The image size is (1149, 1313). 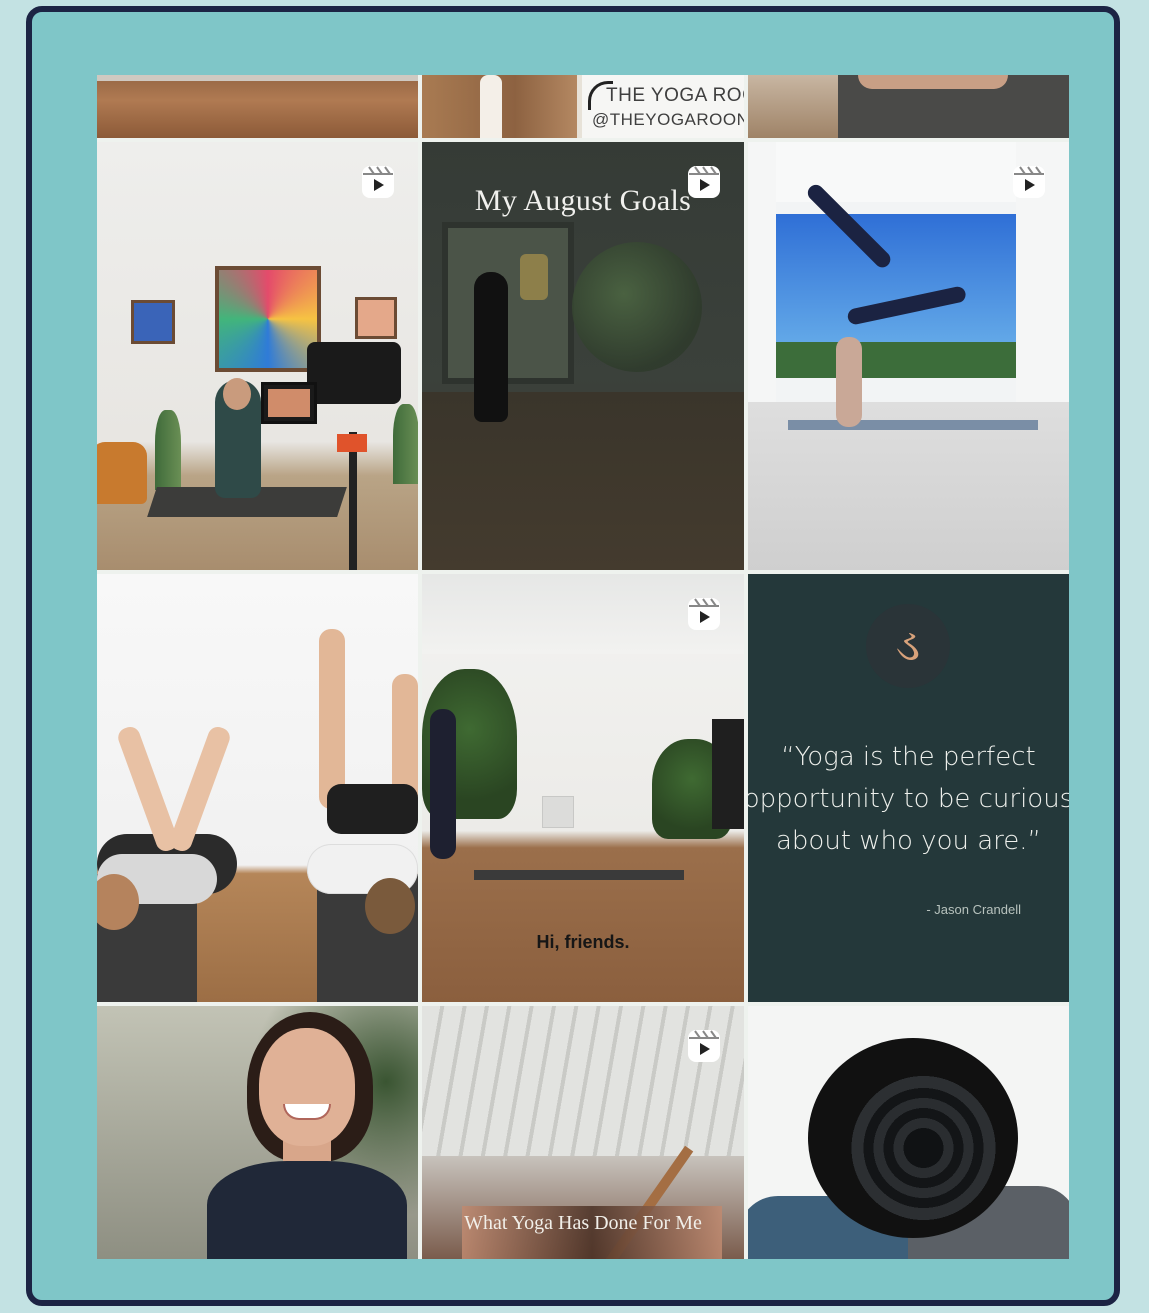 I want to click on logo-line1: THE YOGA ROC, so click(x=675, y=95).